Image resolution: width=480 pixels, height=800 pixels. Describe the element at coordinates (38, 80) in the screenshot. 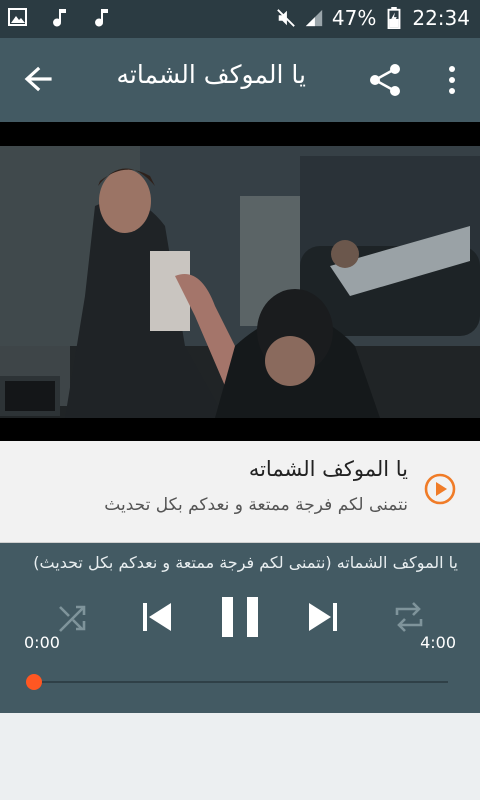

I see `arrow-back-icon` at that location.